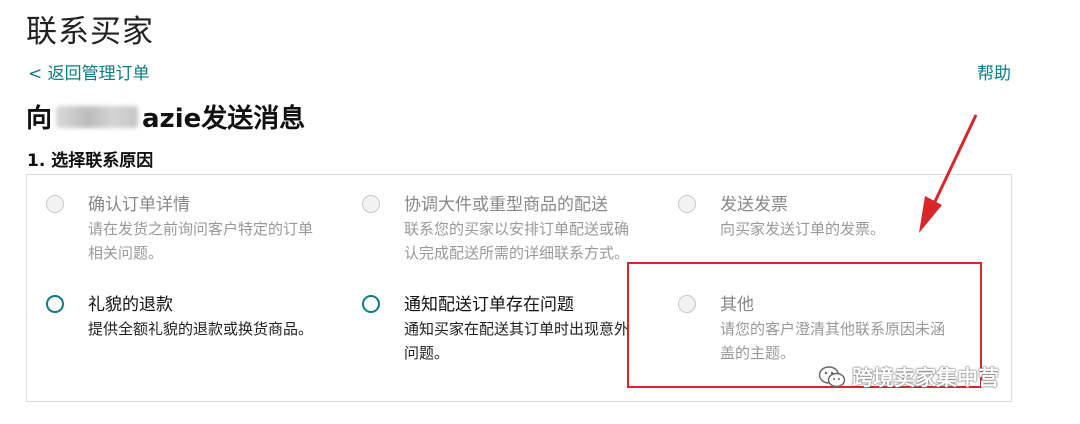 Image resolution: width=1080 pixels, height=424 pixels. I want to click on watermark: 跨境卖家集中营, so click(908, 377).